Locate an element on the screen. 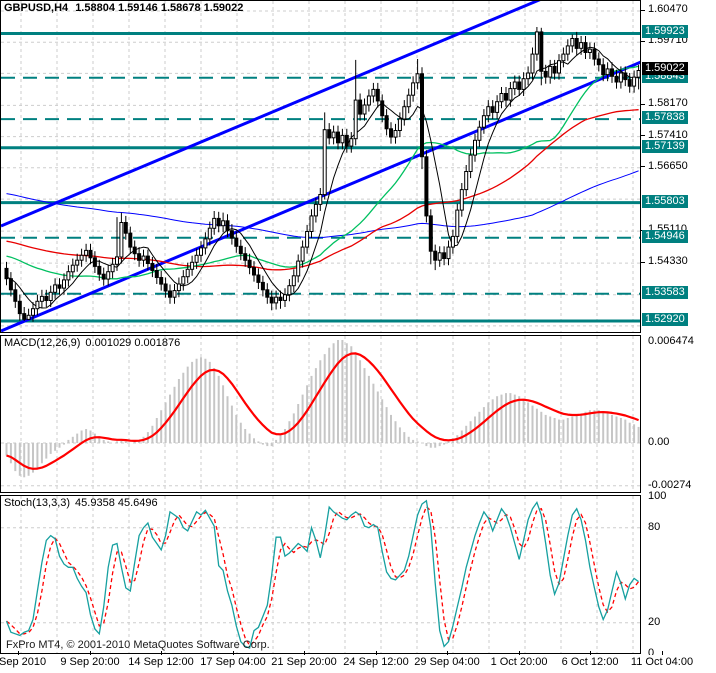 This screenshot has width=716, height=673. stoch-axis-100: 100 is located at coordinates (657, 496).